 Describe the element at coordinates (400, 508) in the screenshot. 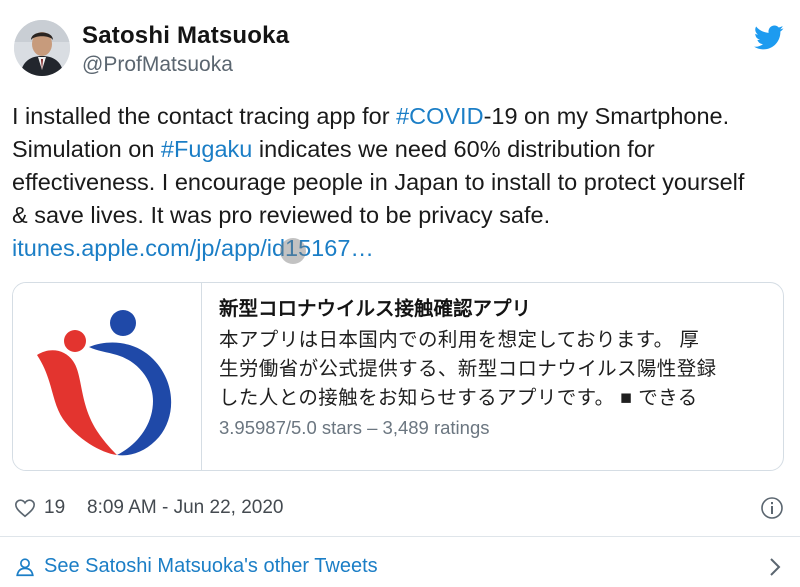

I see `tweet-meta-row: 19 8:09 AM - Jun 22, 2020` at that location.